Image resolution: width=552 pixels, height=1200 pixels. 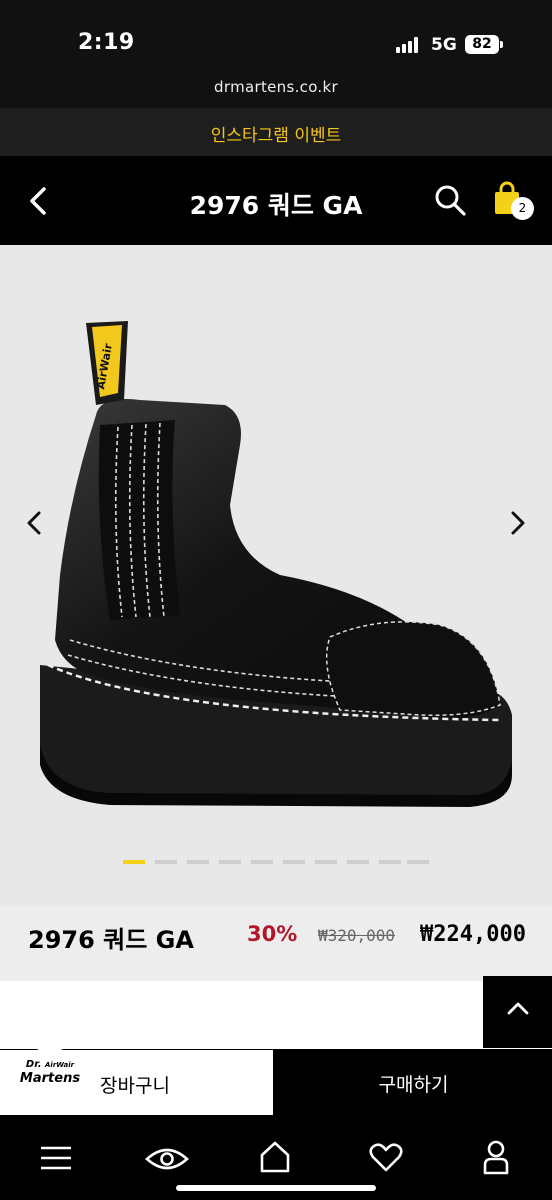 What do you see at coordinates (276, 133) in the screenshot?
I see `promo-text: 인스타그램 이벤트` at bounding box center [276, 133].